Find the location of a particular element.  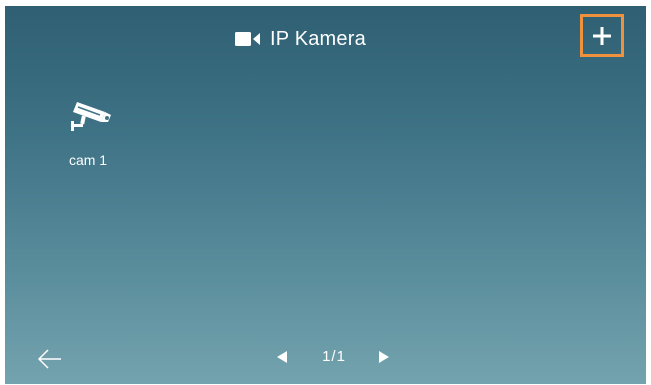

pagination: 1/1 is located at coordinates (335, 357).